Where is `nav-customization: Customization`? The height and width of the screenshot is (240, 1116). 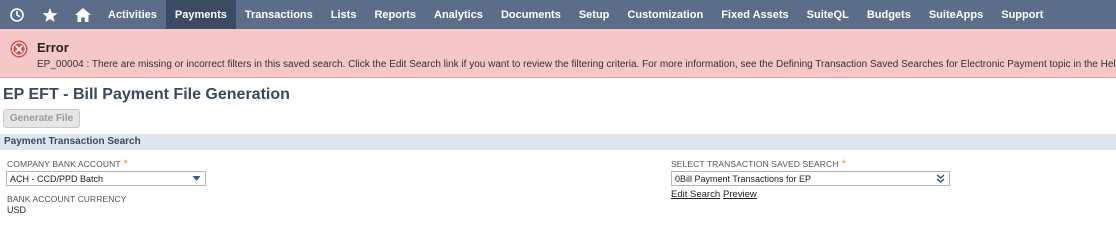
nav-customization: Customization is located at coordinates (665, 14).